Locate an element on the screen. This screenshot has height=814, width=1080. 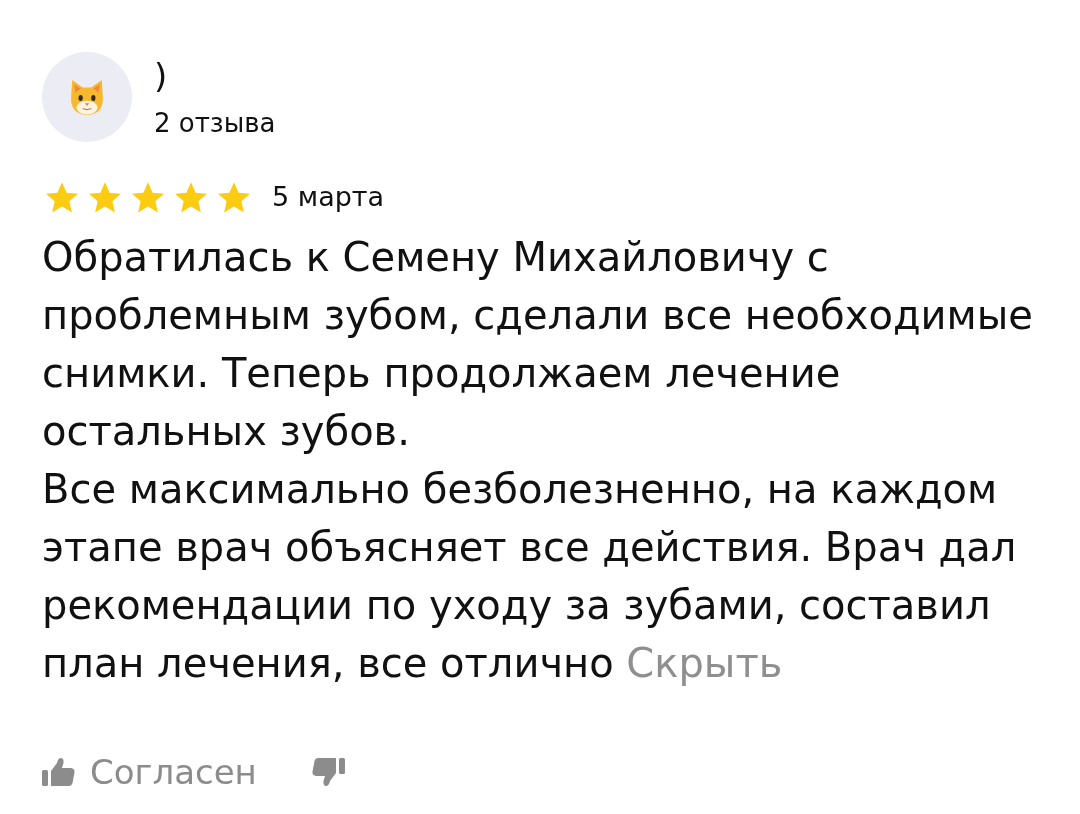
author-name: ) is located at coordinates (161, 76).